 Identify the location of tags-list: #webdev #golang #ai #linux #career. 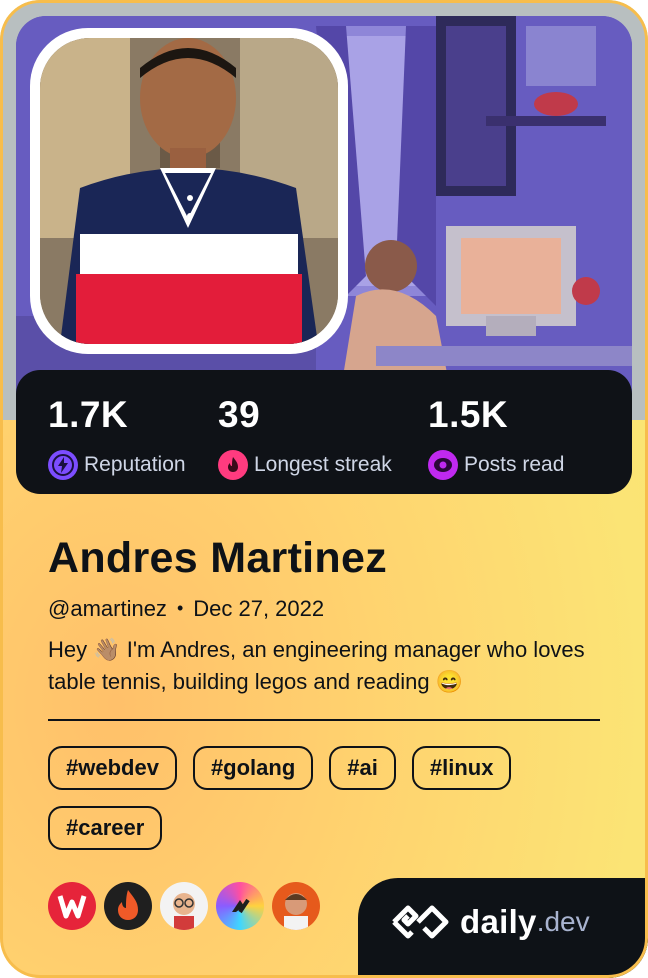
(328, 798).